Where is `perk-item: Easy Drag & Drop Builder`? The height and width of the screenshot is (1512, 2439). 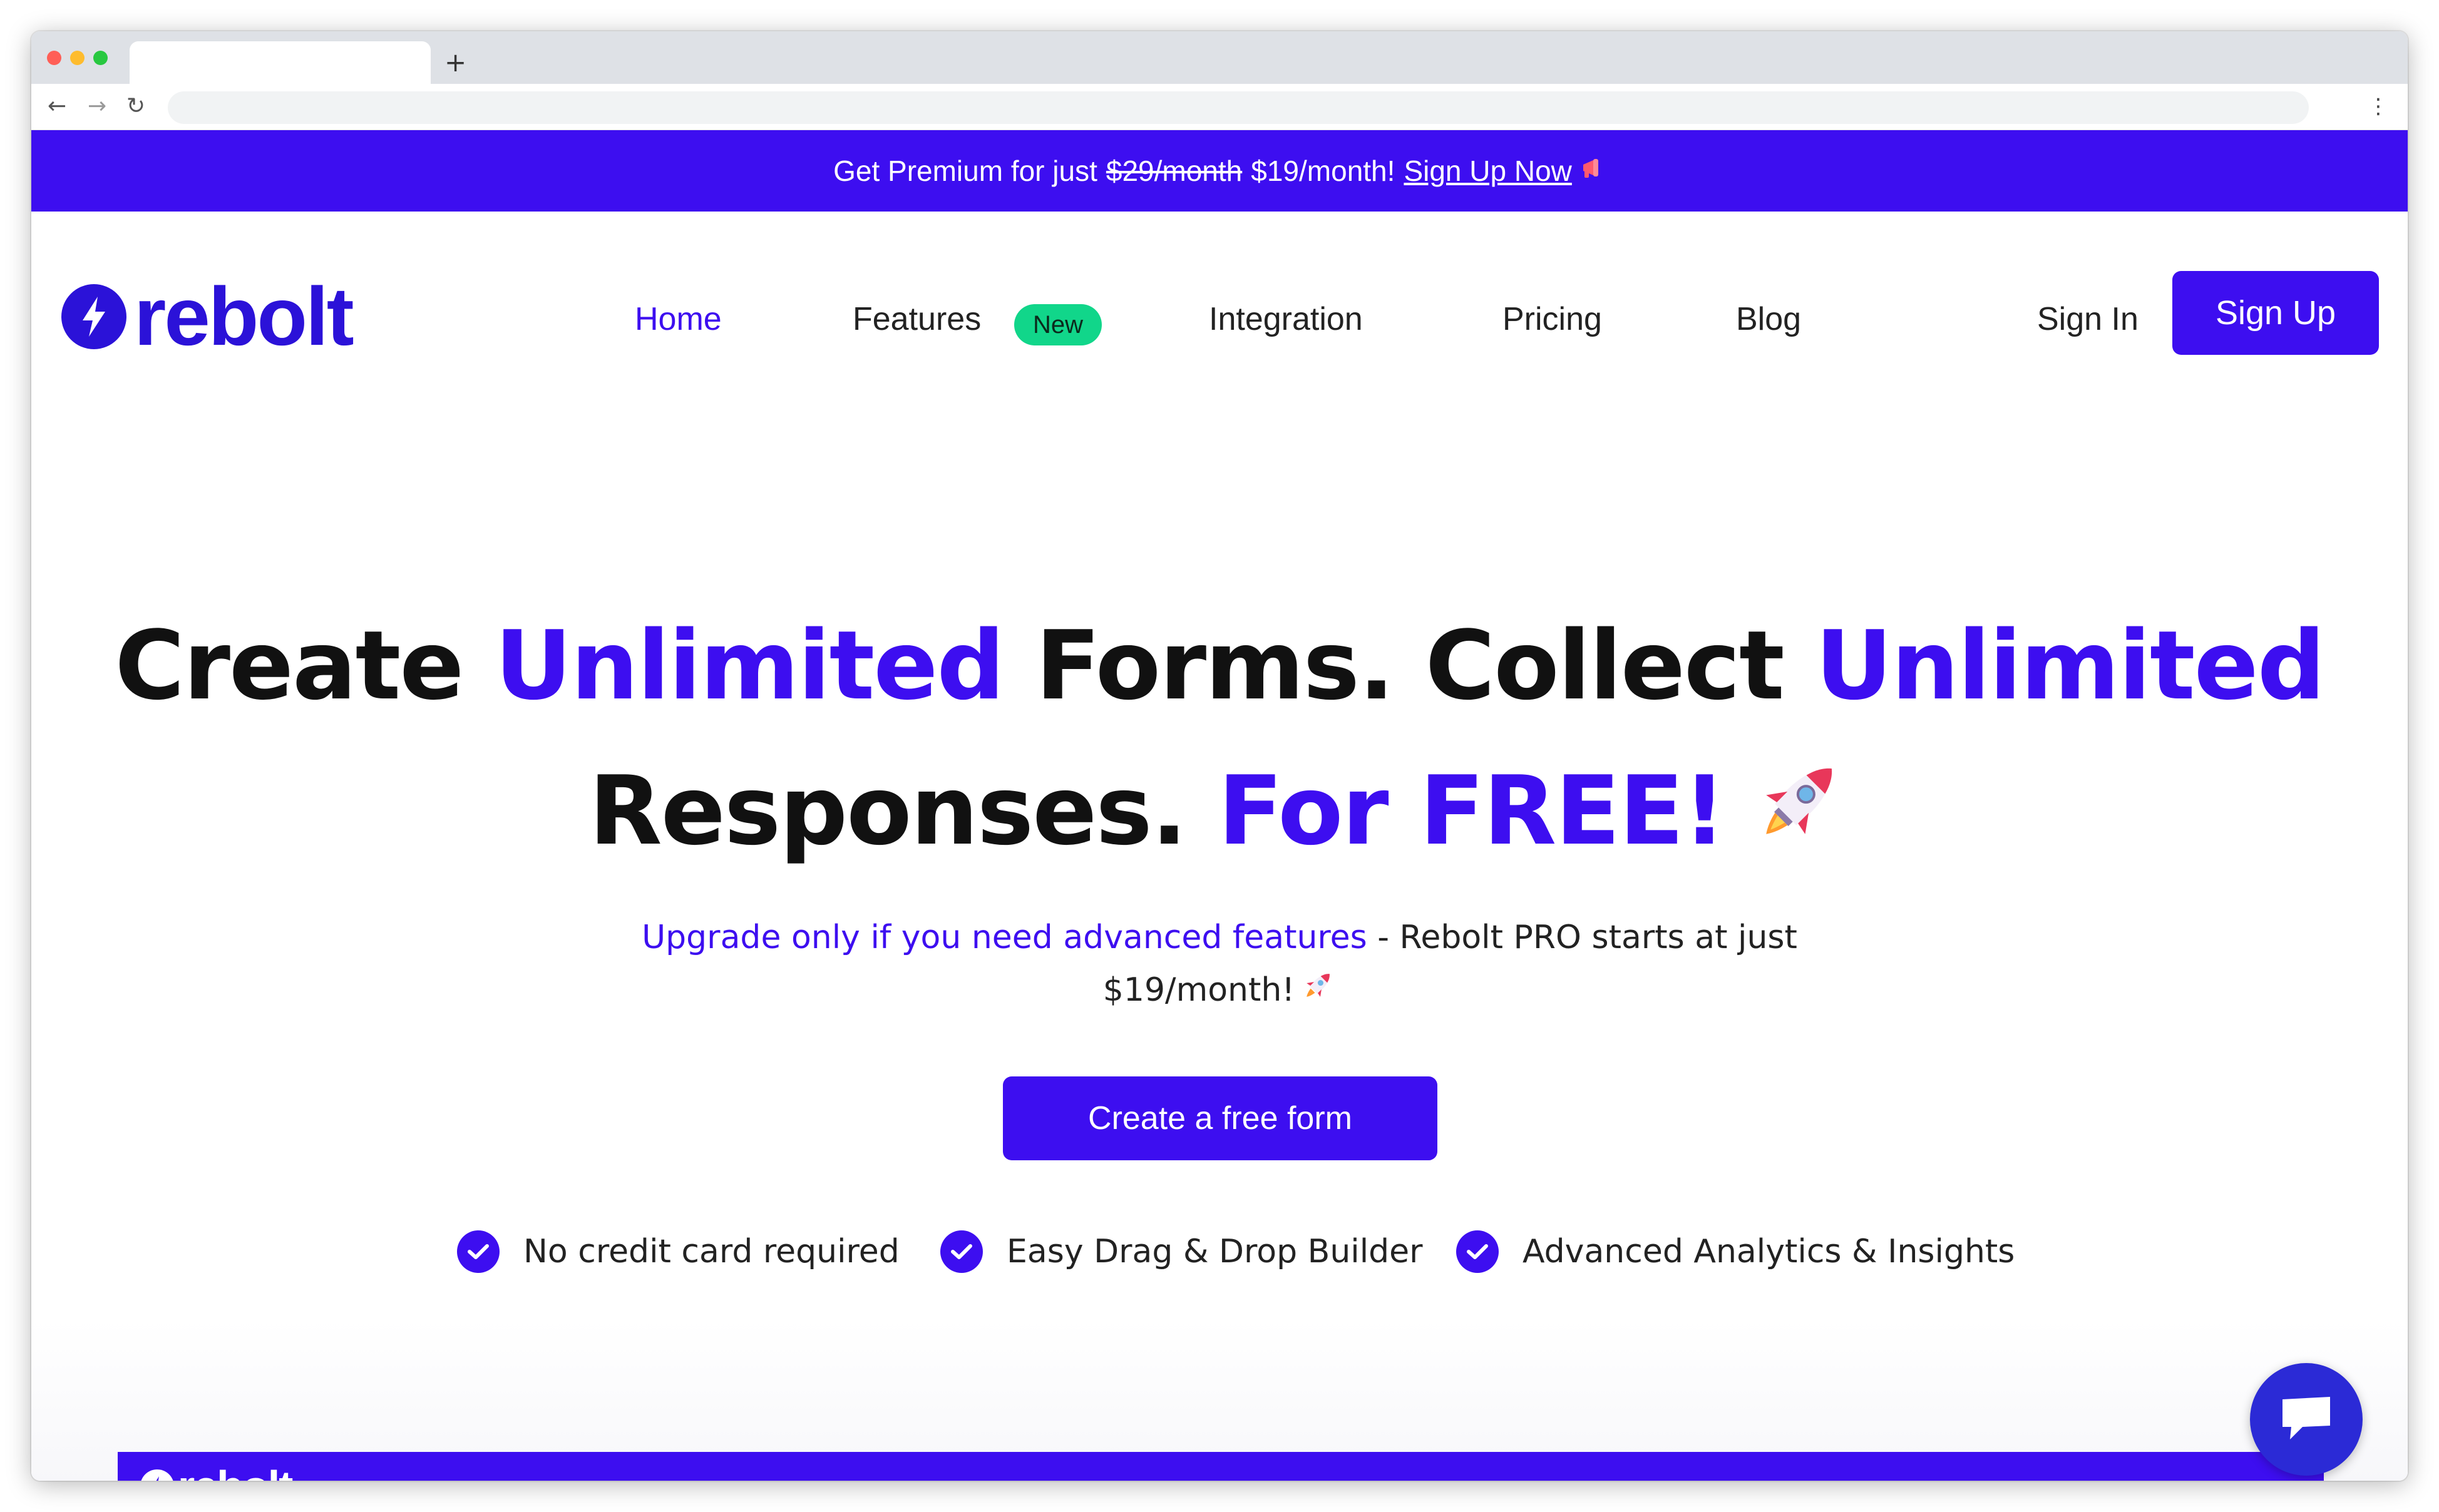 perk-item: Easy Drag & Drop Builder is located at coordinates (1181, 1251).